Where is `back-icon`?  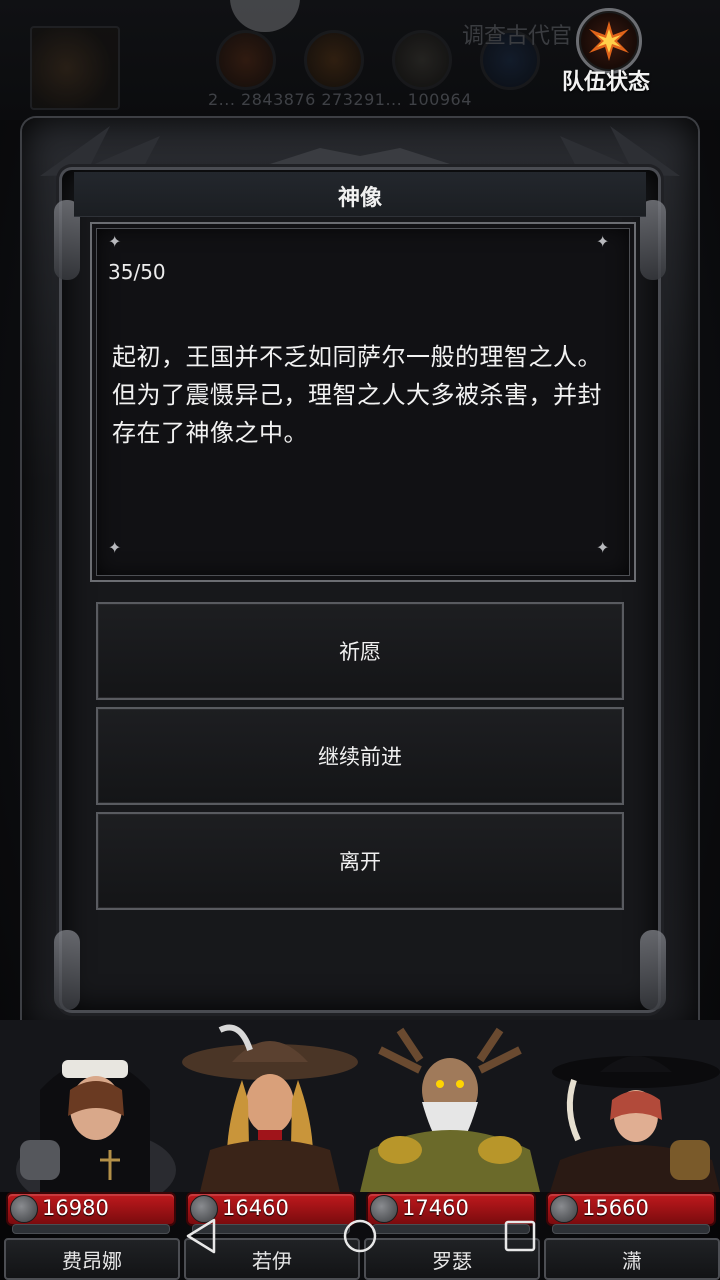
back-icon is located at coordinates (202, 1236).